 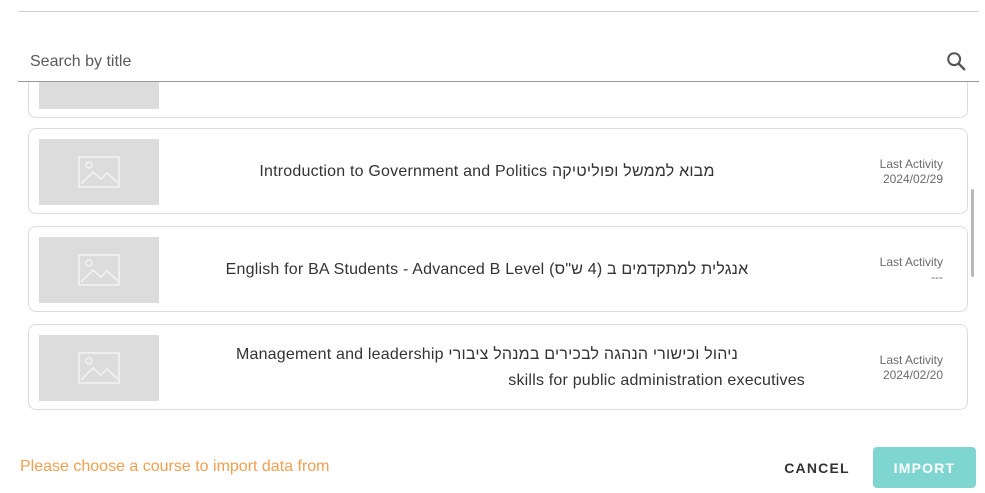 What do you see at coordinates (498, 100) in the screenshot?
I see `course-card-partial` at bounding box center [498, 100].